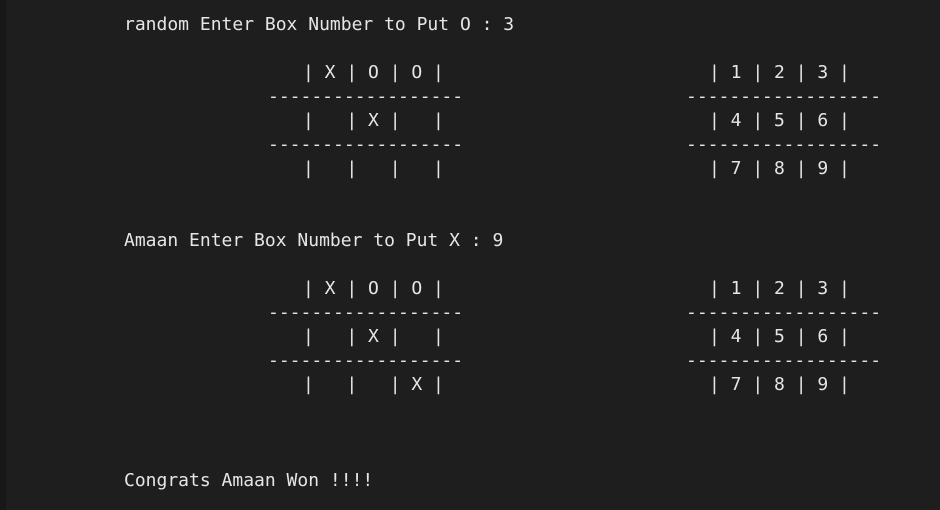 Image resolution: width=940 pixels, height=510 pixels. Describe the element at coordinates (779, 72) in the screenshot. I see `key-1-row-1: | 1 | 2 | 3 |` at that location.